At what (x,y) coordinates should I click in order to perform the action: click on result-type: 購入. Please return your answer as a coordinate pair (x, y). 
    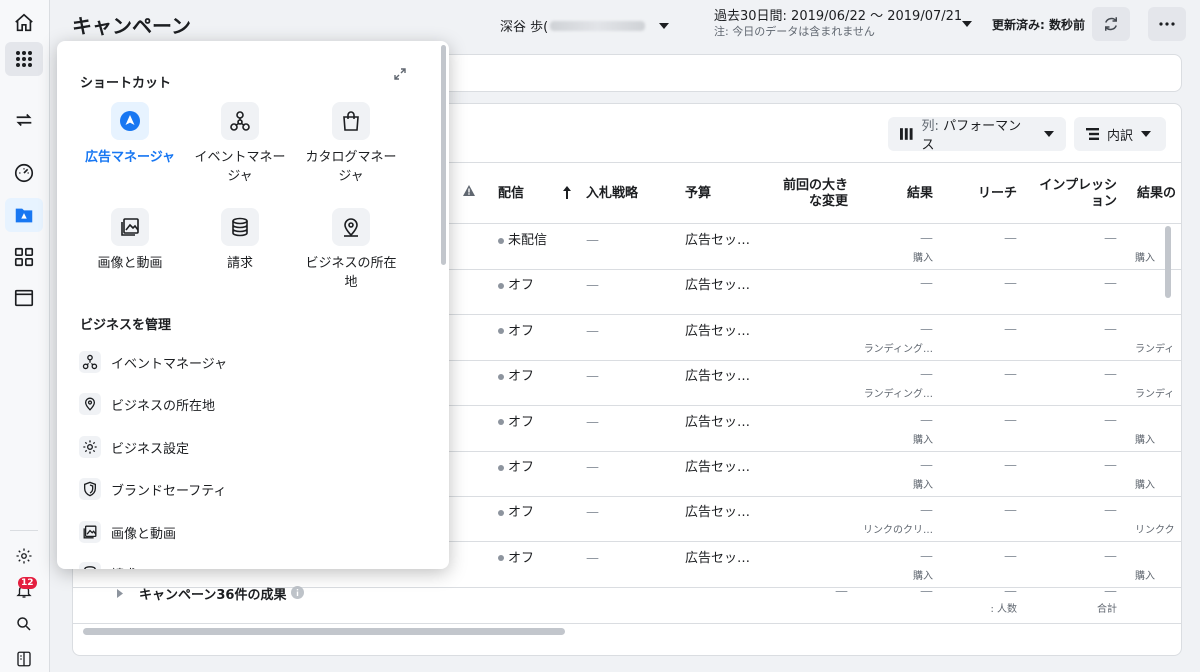
    Looking at the image, I should click on (923, 258).